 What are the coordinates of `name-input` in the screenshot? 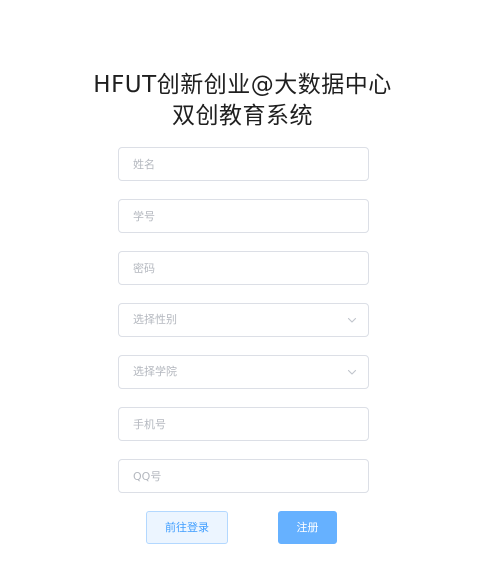 It's located at (243, 164).